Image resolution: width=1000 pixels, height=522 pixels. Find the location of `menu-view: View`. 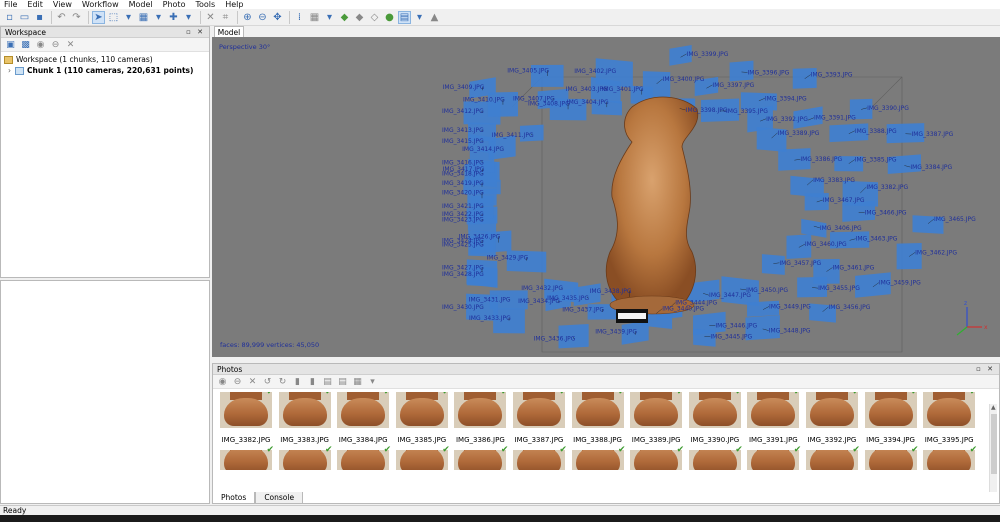

menu-view: View is located at coordinates (62, 4).